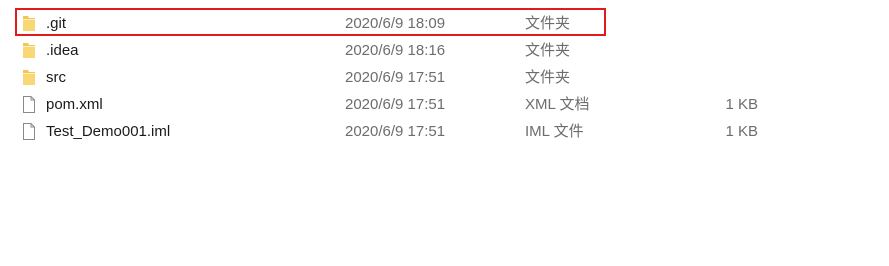  I want to click on file-modified-date: 2020/6/9 18:16, so click(395, 50).